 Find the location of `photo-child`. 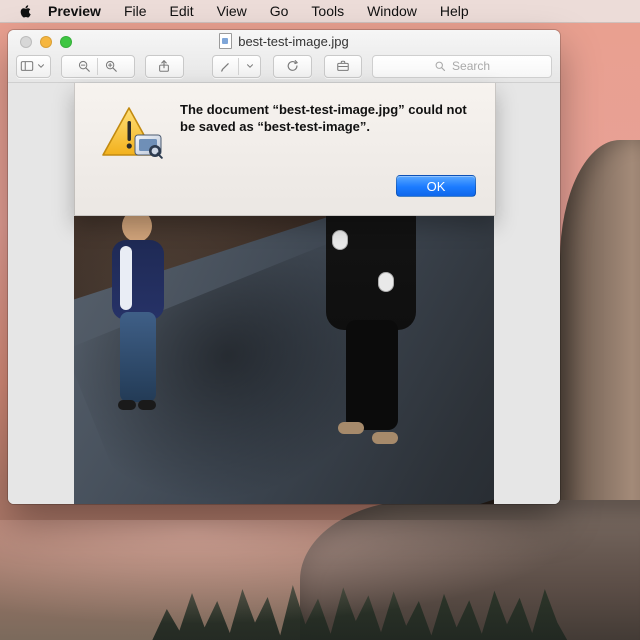

photo-child is located at coordinates (139, 315).